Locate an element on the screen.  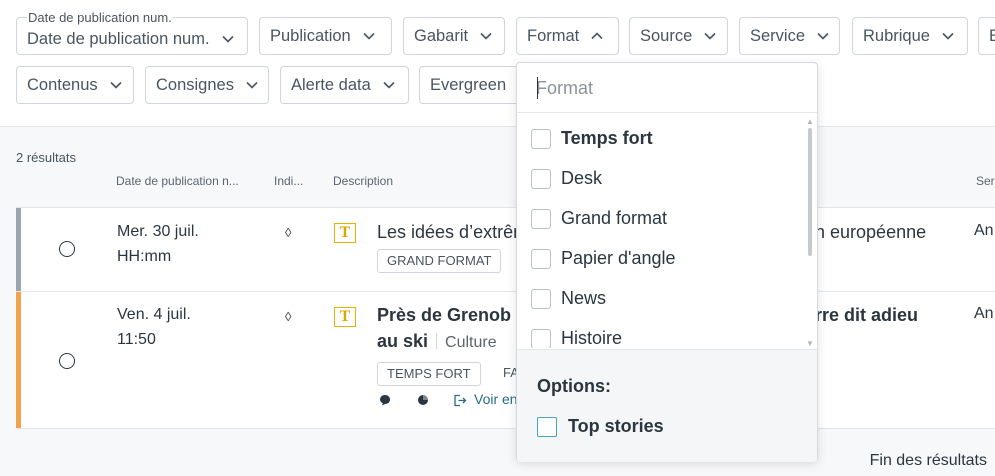
filter-date-publication-label: Date de publication num. is located at coordinates (118, 38).